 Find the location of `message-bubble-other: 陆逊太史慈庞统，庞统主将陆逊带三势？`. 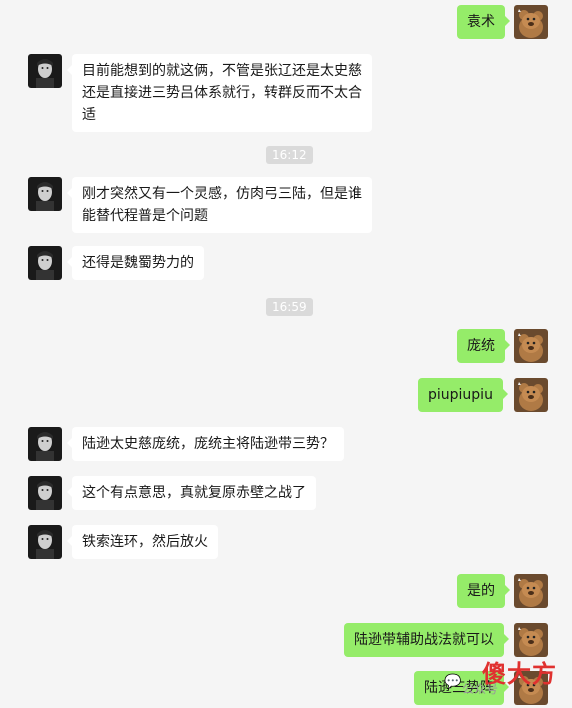

message-bubble-other: 陆逊太史慈庞统，庞统主将陆逊带三势？ is located at coordinates (205, 444).